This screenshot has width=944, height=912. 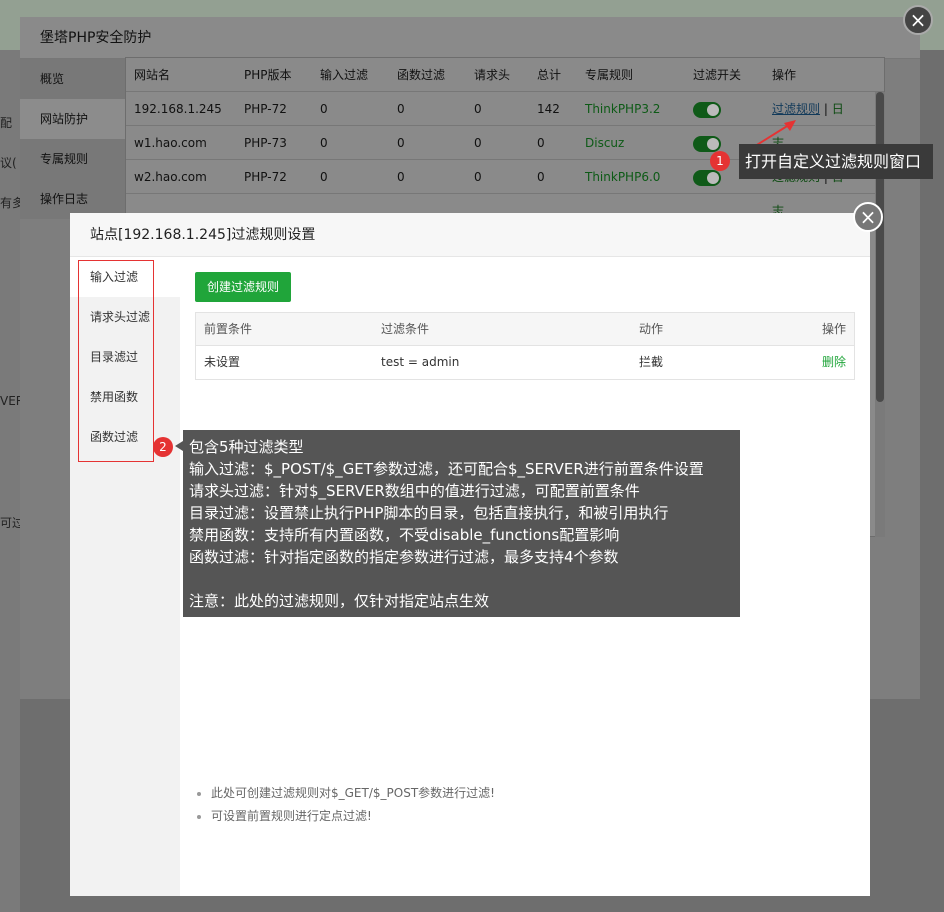 What do you see at coordinates (796, 109) in the screenshot?
I see `filter-rules-link: 过滤规则` at bounding box center [796, 109].